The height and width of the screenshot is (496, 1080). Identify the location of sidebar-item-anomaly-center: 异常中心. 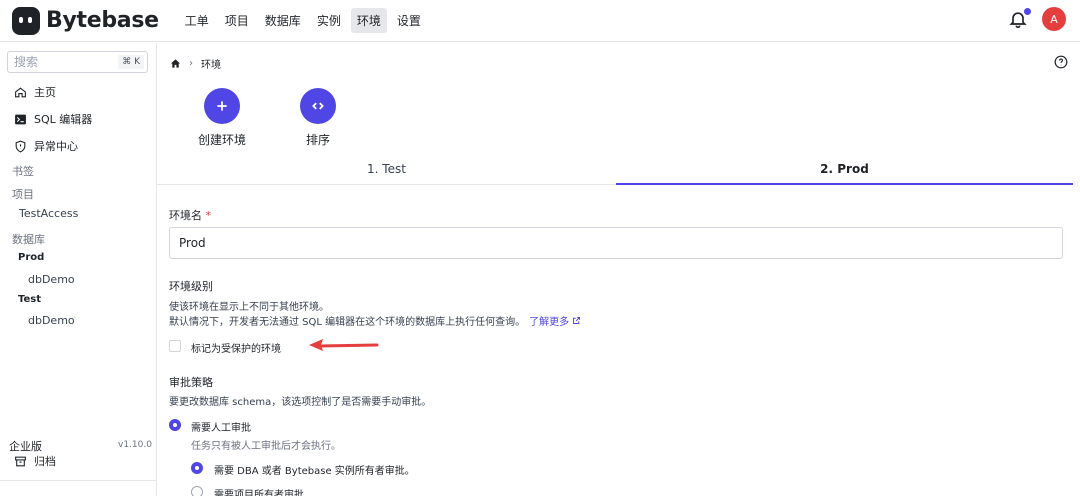
(45, 146).